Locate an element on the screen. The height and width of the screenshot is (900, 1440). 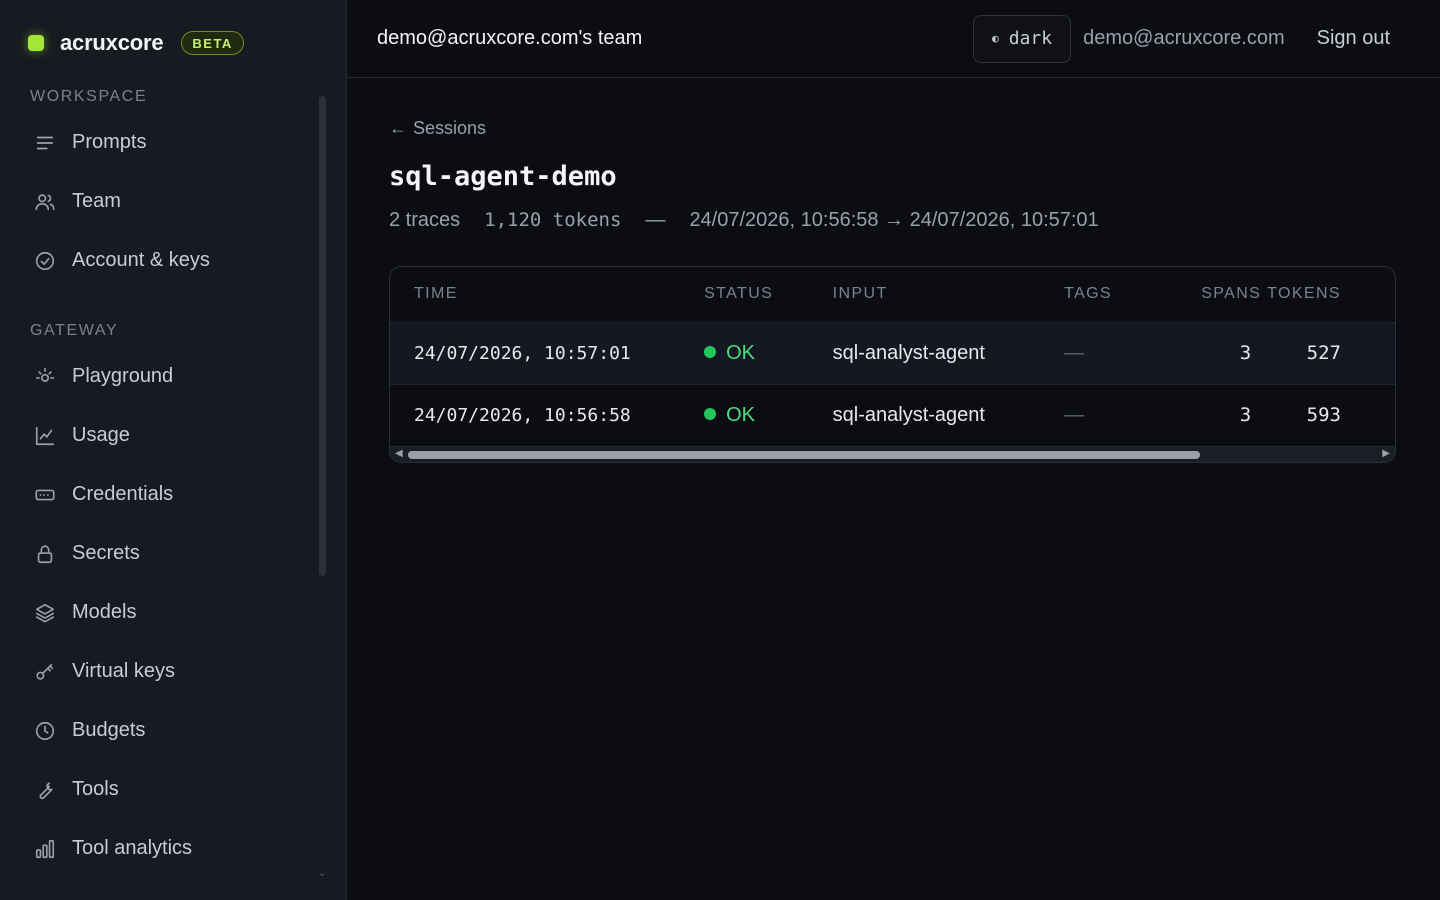
sidebar-item-label: Team is located at coordinates (96, 201).